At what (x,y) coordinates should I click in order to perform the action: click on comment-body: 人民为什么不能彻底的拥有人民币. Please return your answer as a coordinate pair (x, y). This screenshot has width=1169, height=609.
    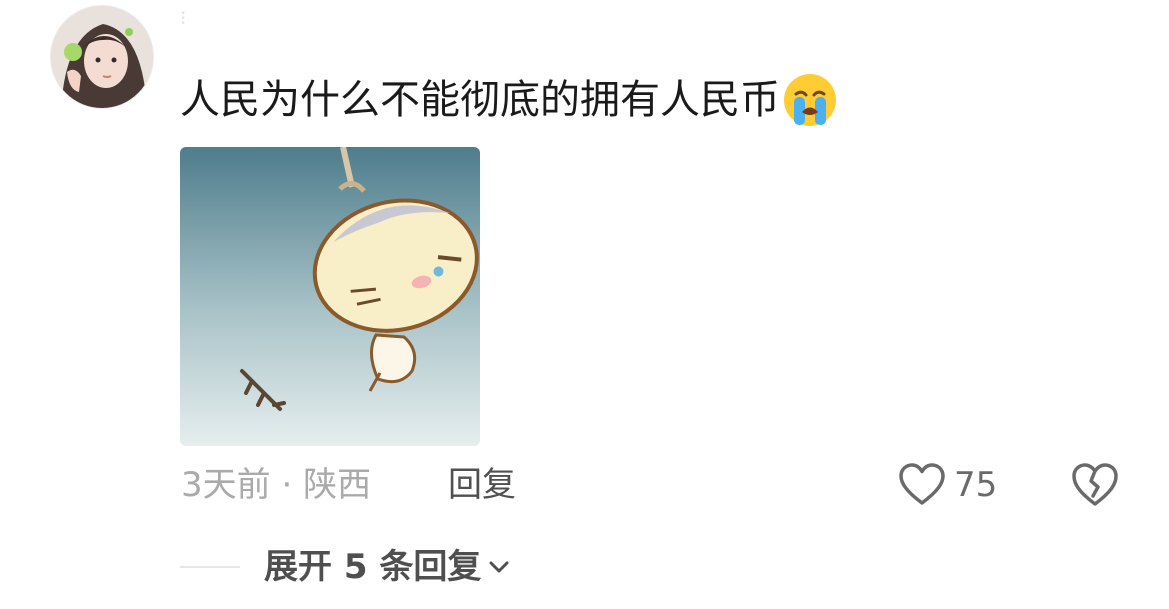
    Looking at the image, I should click on (509, 100).